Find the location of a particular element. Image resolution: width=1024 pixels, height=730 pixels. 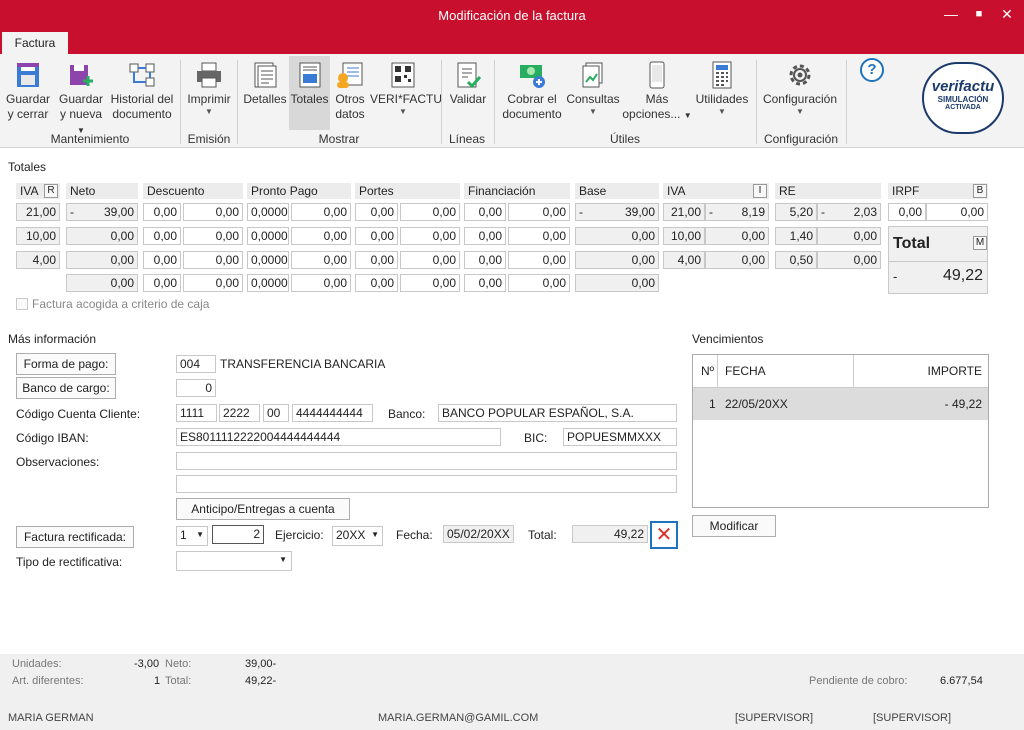

iban-label: Código IBAN: is located at coordinates (52, 438).